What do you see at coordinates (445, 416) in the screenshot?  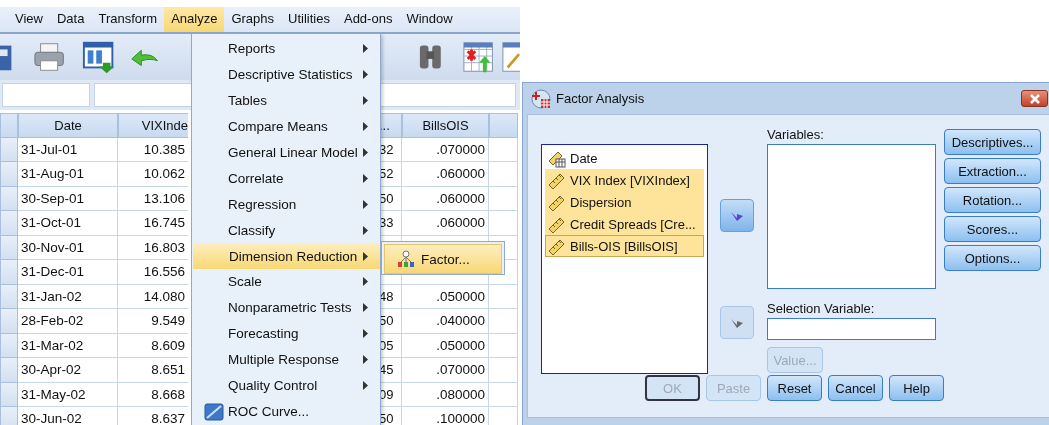 I see `table-cell: .100000` at bounding box center [445, 416].